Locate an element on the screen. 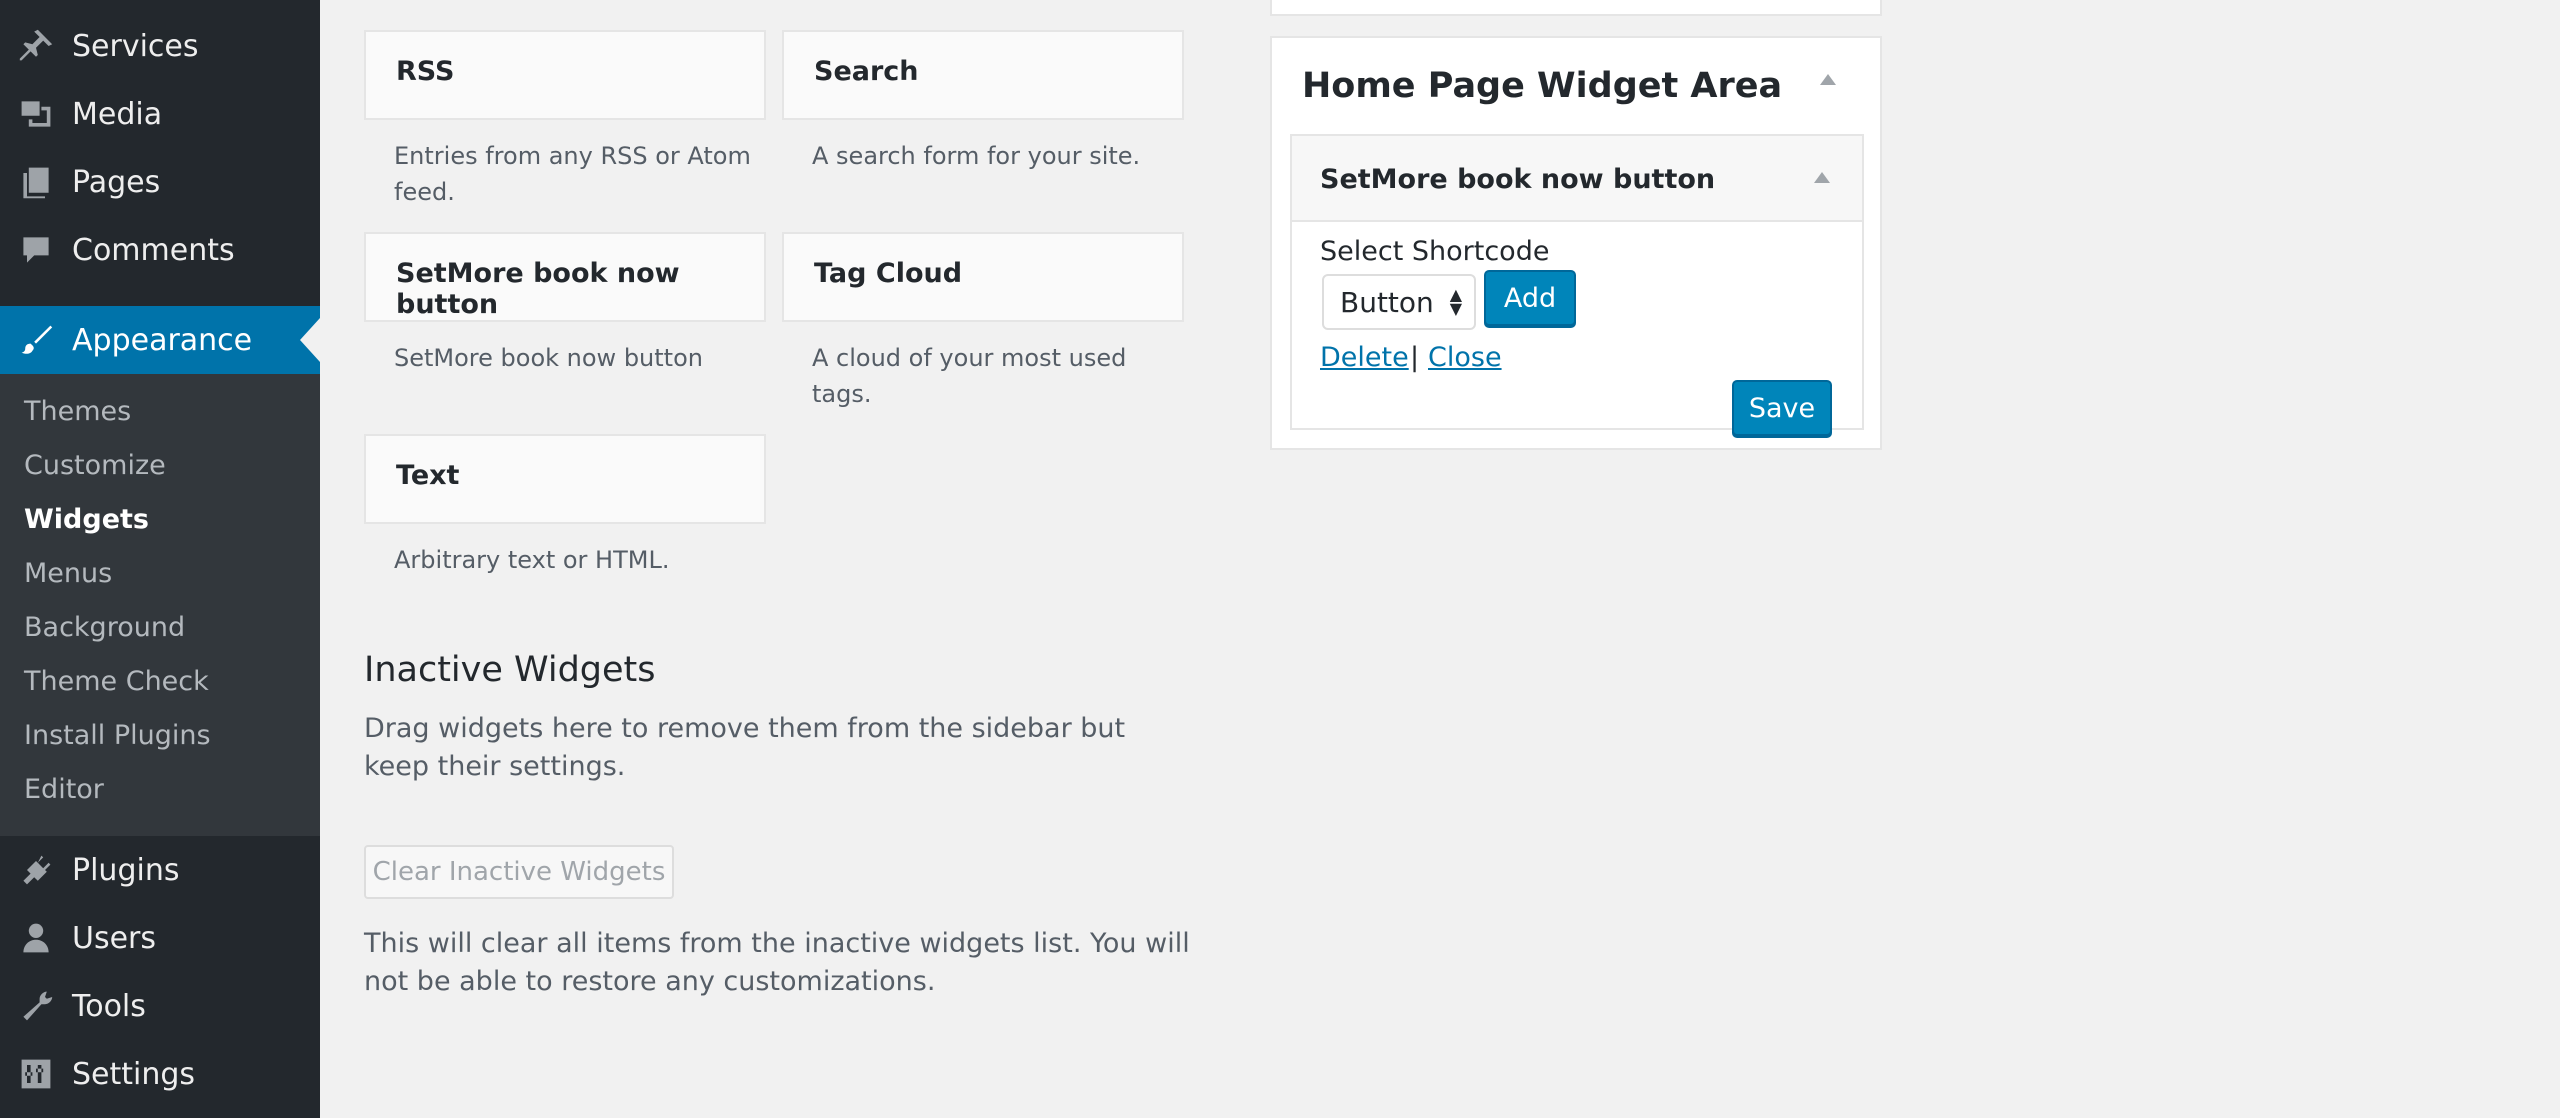  widget-tag-cloud: Tag Cloud is located at coordinates (983, 277).